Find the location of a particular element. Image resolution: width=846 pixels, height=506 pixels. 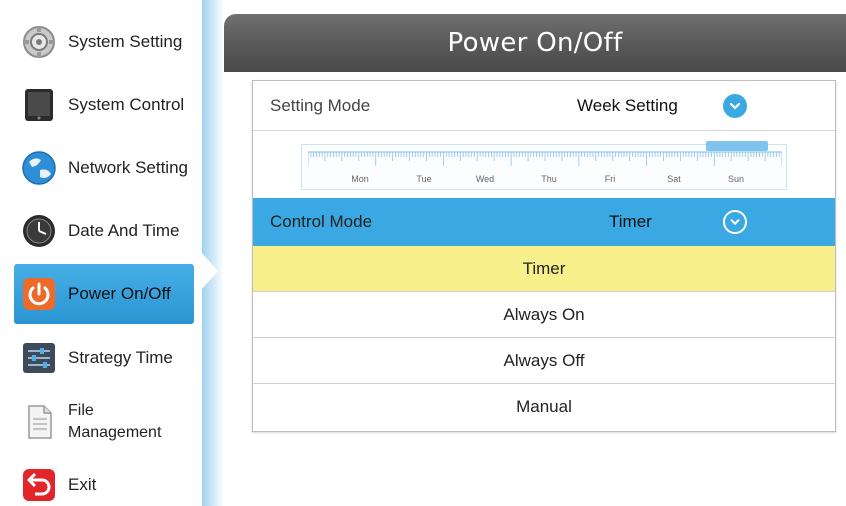

globe-icon is located at coordinates (39, 168).